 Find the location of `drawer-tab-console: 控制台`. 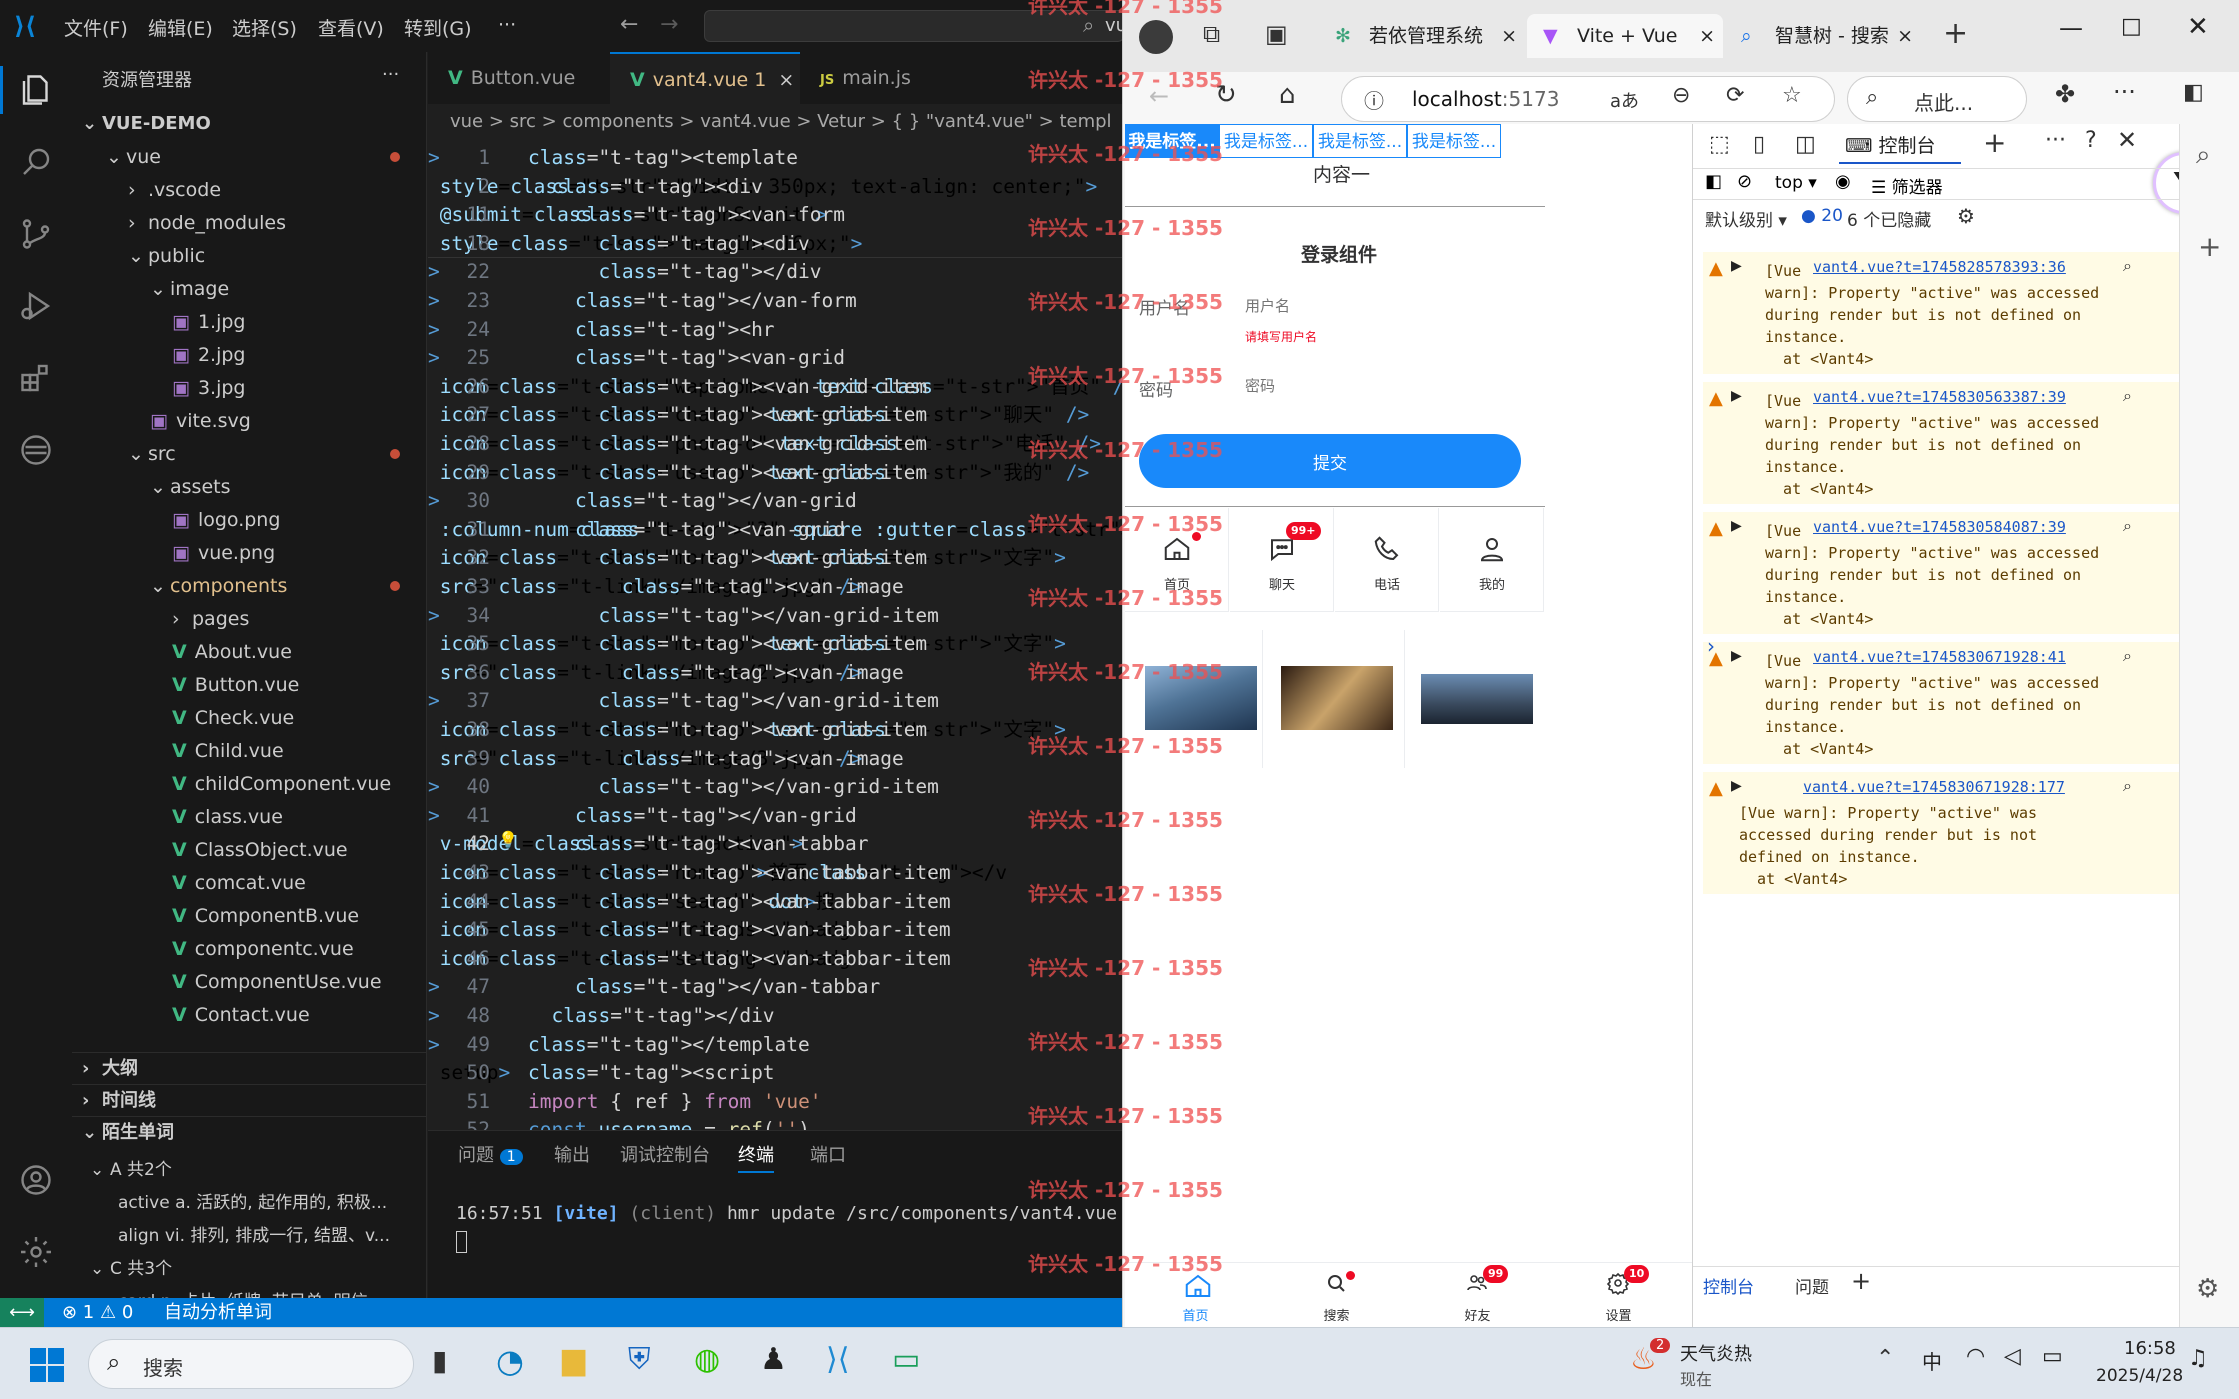

drawer-tab-console: 控制台 is located at coordinates (1728, 1285).